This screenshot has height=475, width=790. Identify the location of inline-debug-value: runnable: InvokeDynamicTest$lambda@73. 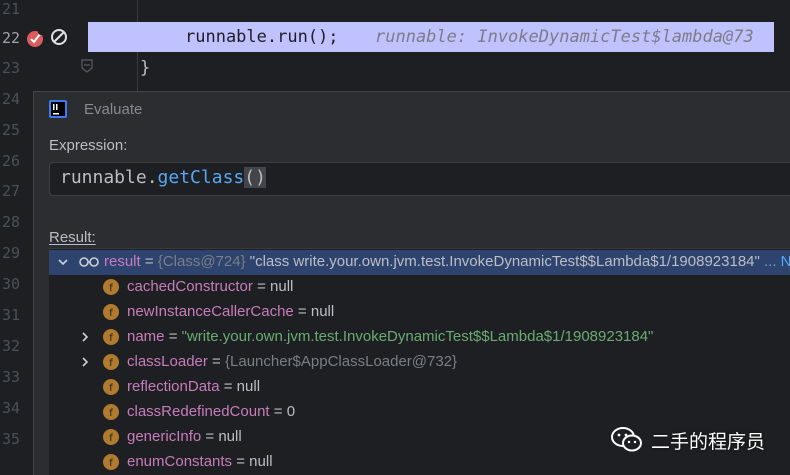
(564, 37).